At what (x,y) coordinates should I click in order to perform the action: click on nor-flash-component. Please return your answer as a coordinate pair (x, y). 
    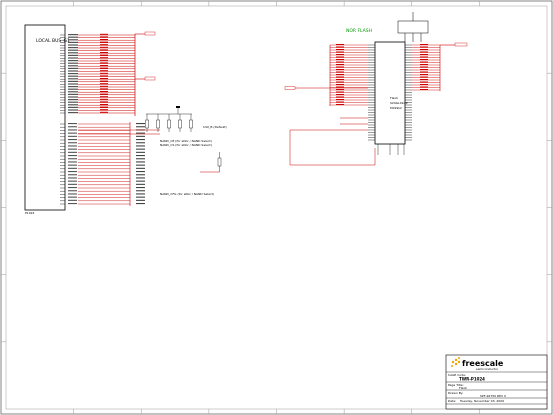
    Looking at the image, I should click on (390, 93).